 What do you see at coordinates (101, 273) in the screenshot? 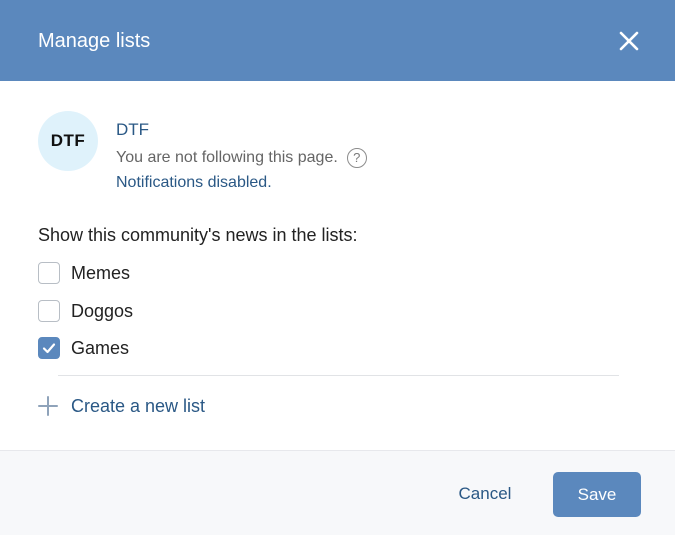
I see `list-item-label: Memes` at bounding box center [101, 273].